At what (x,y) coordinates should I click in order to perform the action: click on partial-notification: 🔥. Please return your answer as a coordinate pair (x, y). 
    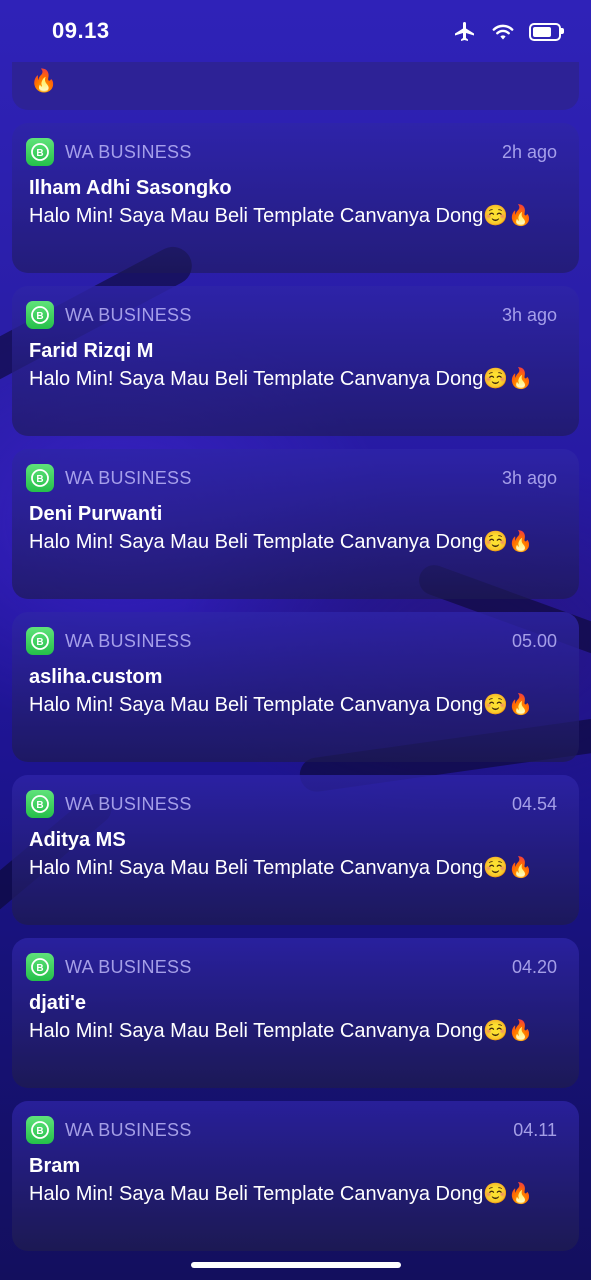
    Looking at the image, I should click on (295, 86).